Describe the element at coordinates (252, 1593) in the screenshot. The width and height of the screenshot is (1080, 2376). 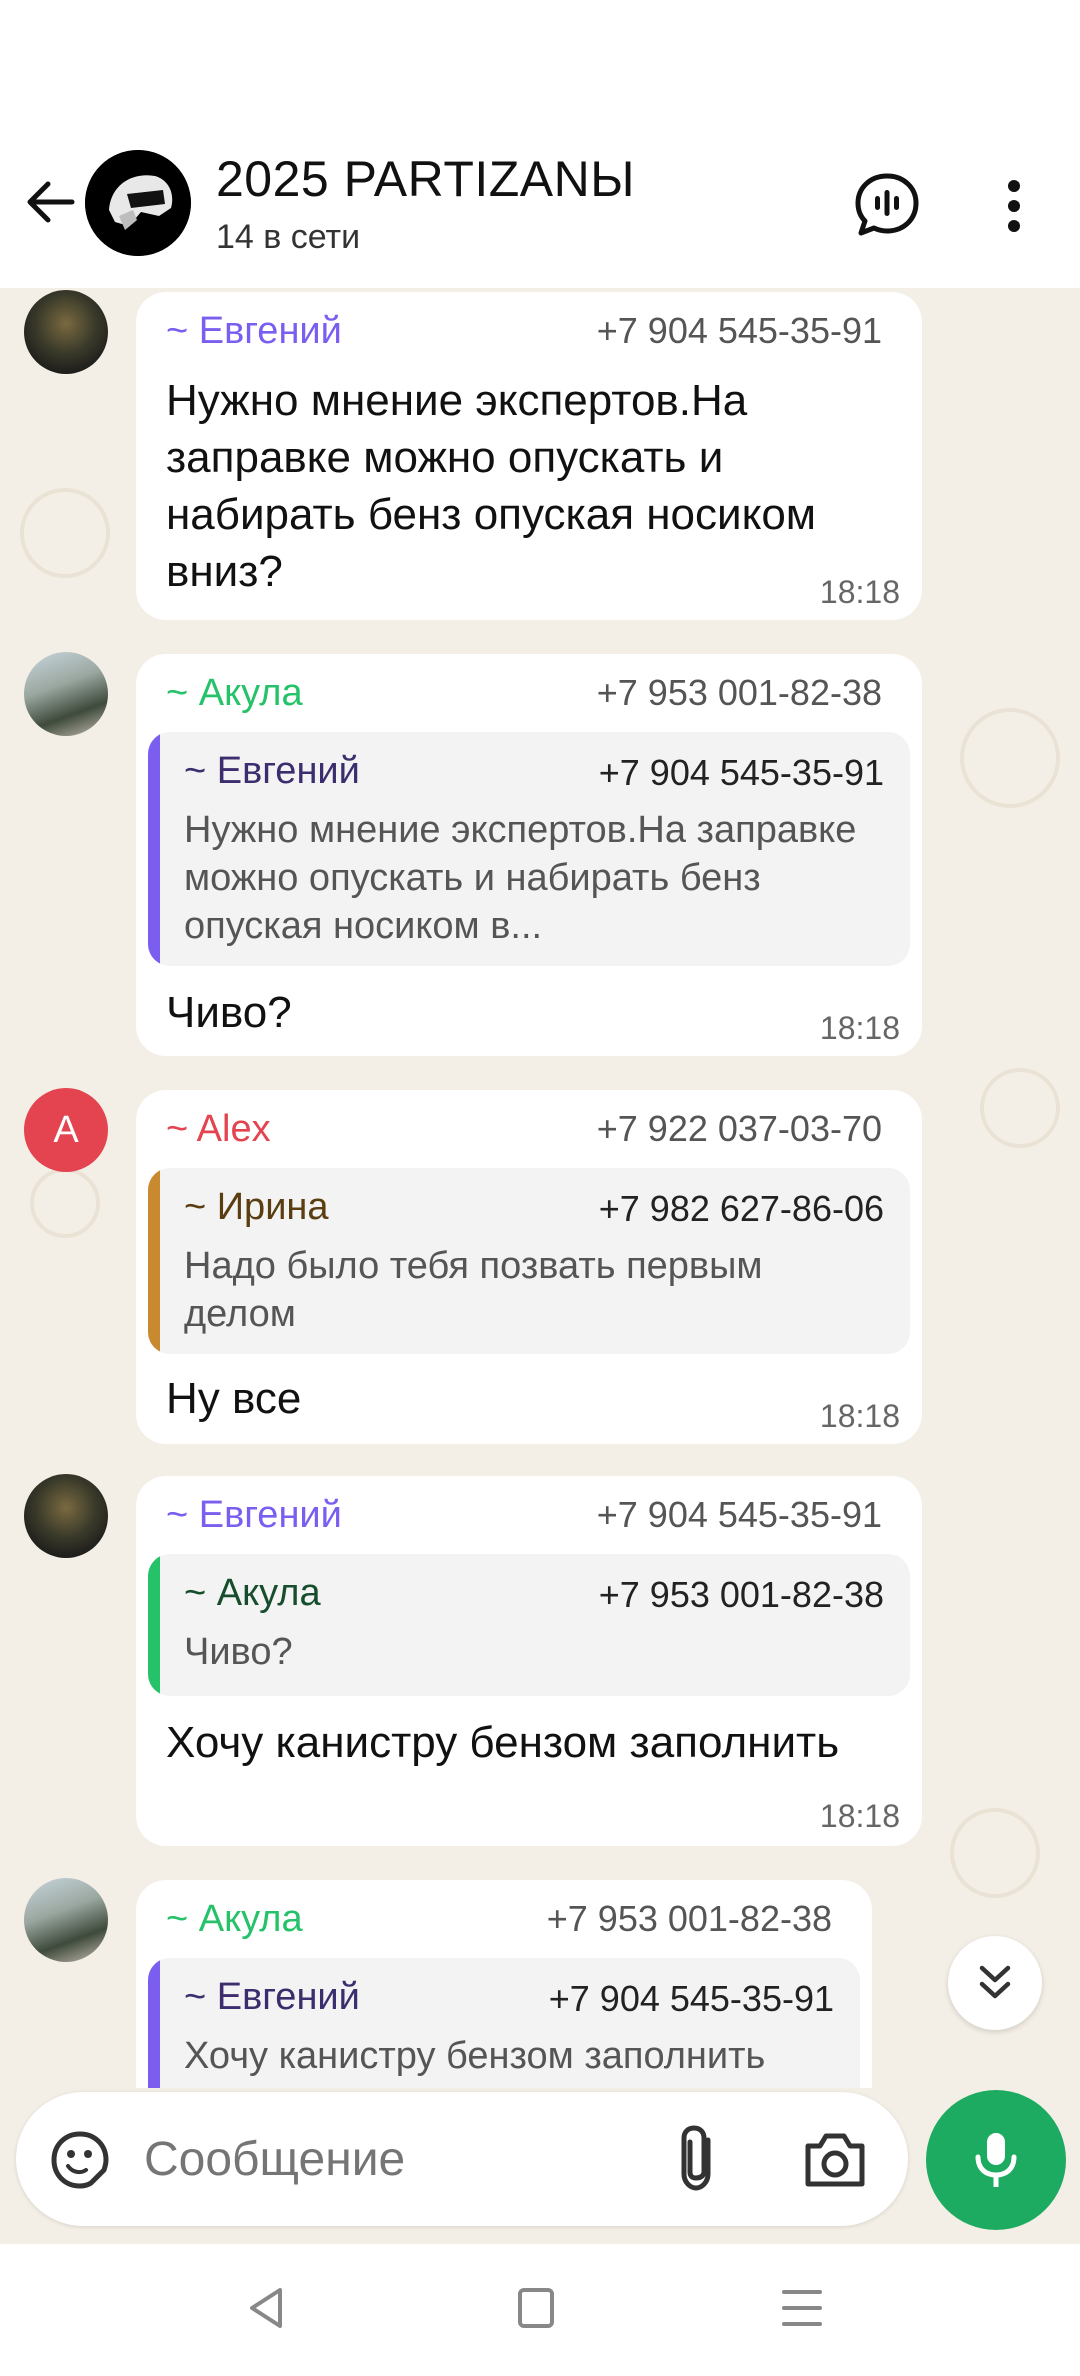
I see `quoted-sender: ~ Акула` at that location.